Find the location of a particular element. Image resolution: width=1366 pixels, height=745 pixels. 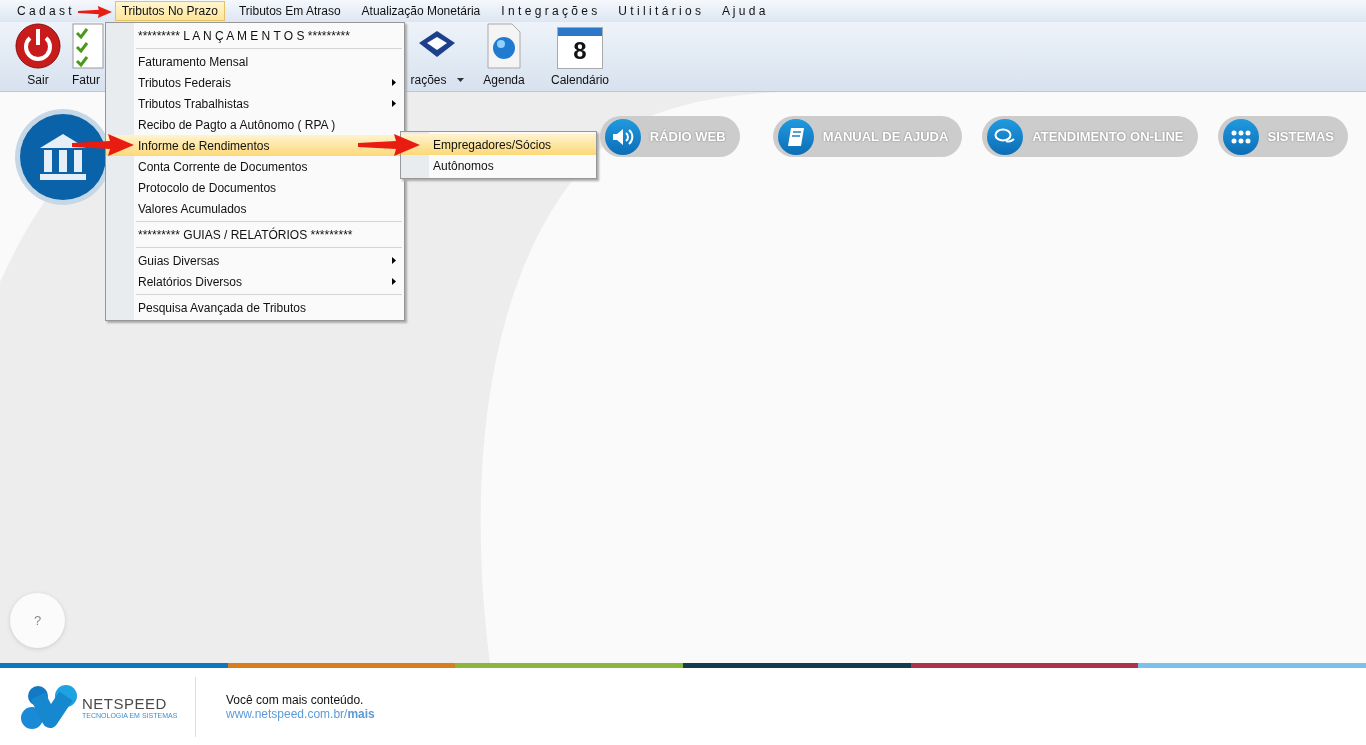

menu-item: Conta Corrente de Documentos is located at coordinates (255, 166).